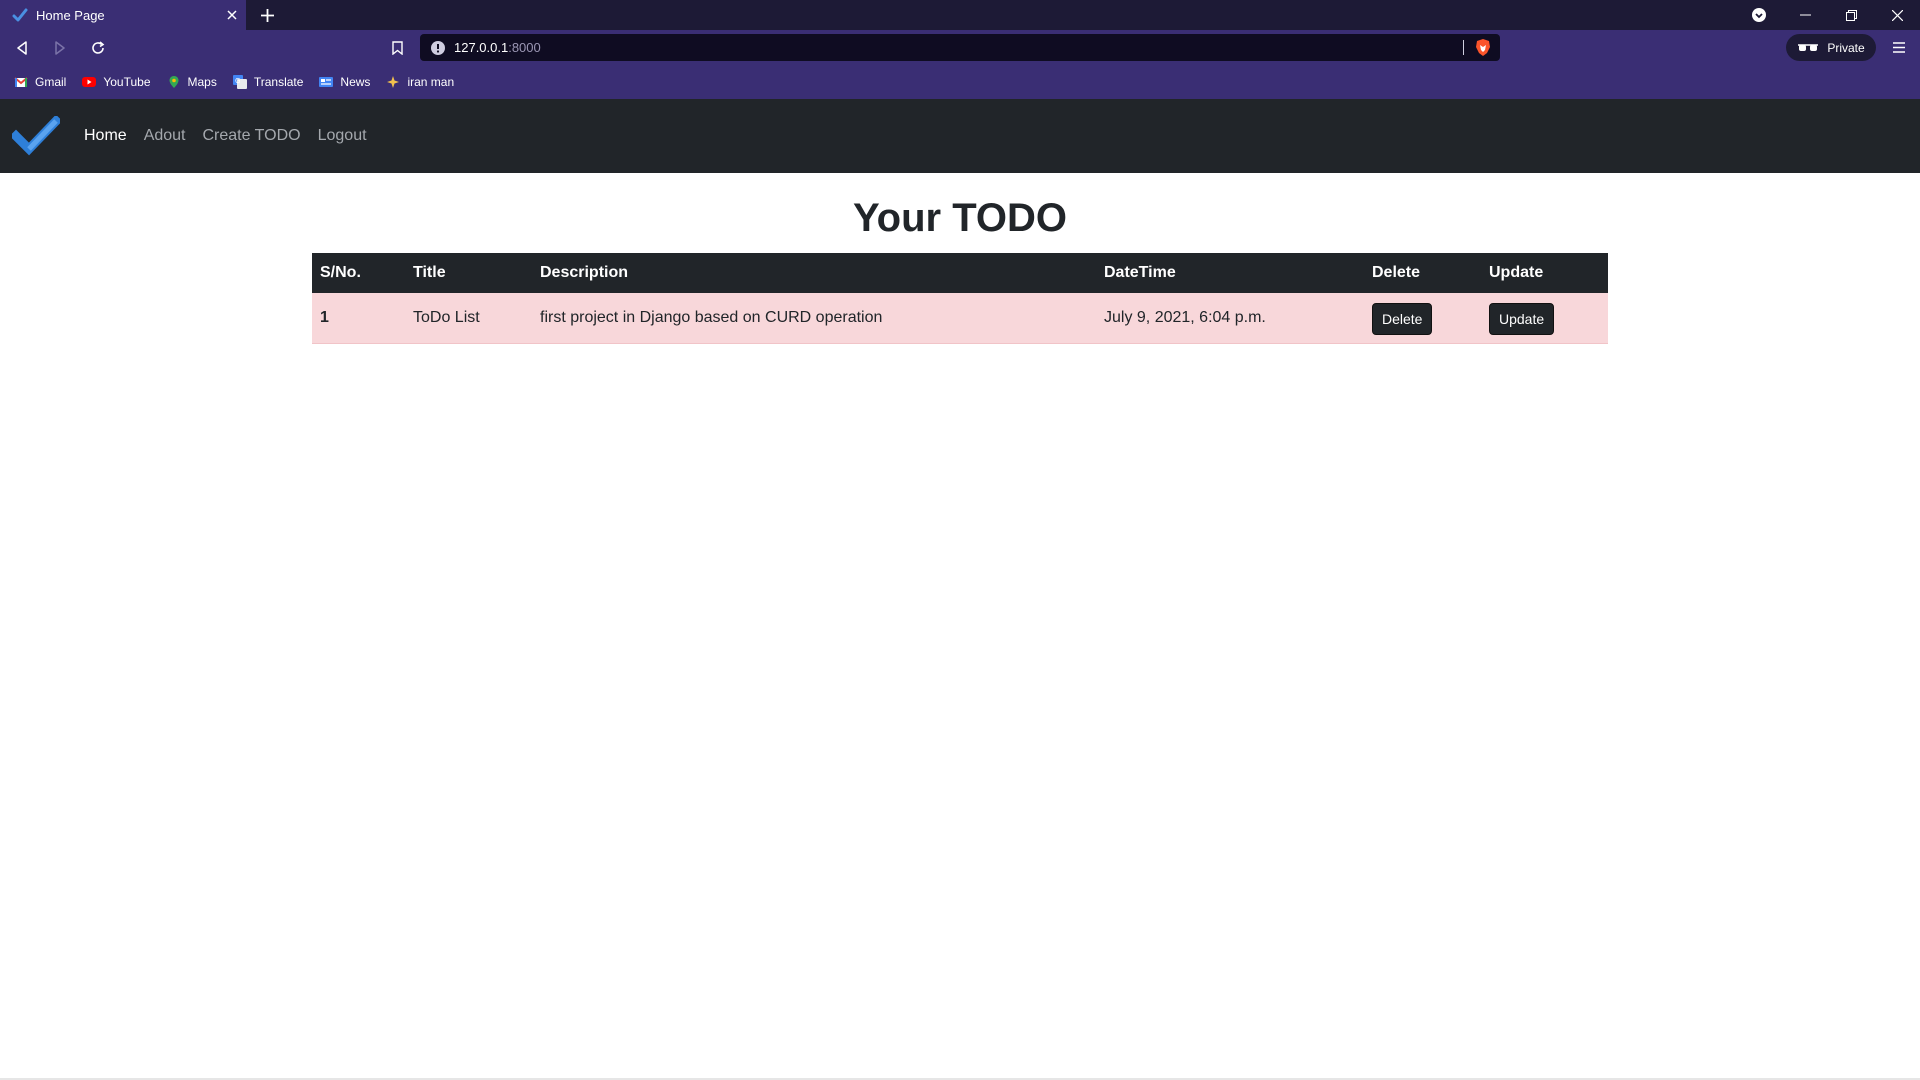  What do you see at coordinates (1759, 15) in the screenshot?
I see `download-icon` at bounding box center [1759, 15].